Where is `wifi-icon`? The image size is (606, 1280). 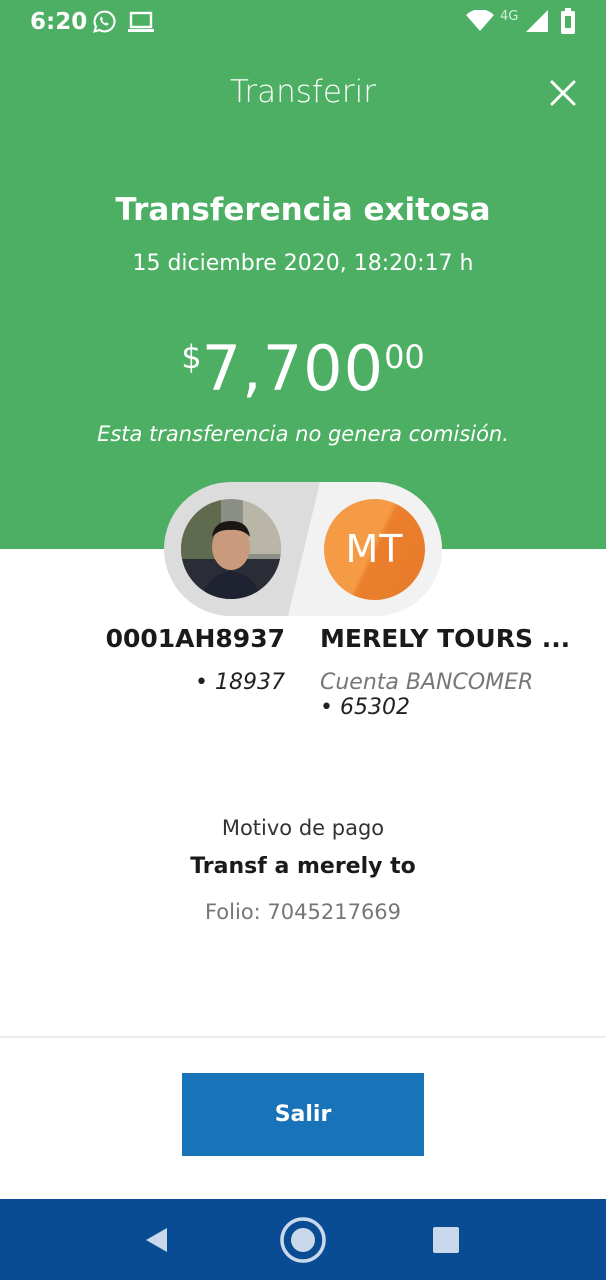
wifi-icon is located at coordinates (480, 20).